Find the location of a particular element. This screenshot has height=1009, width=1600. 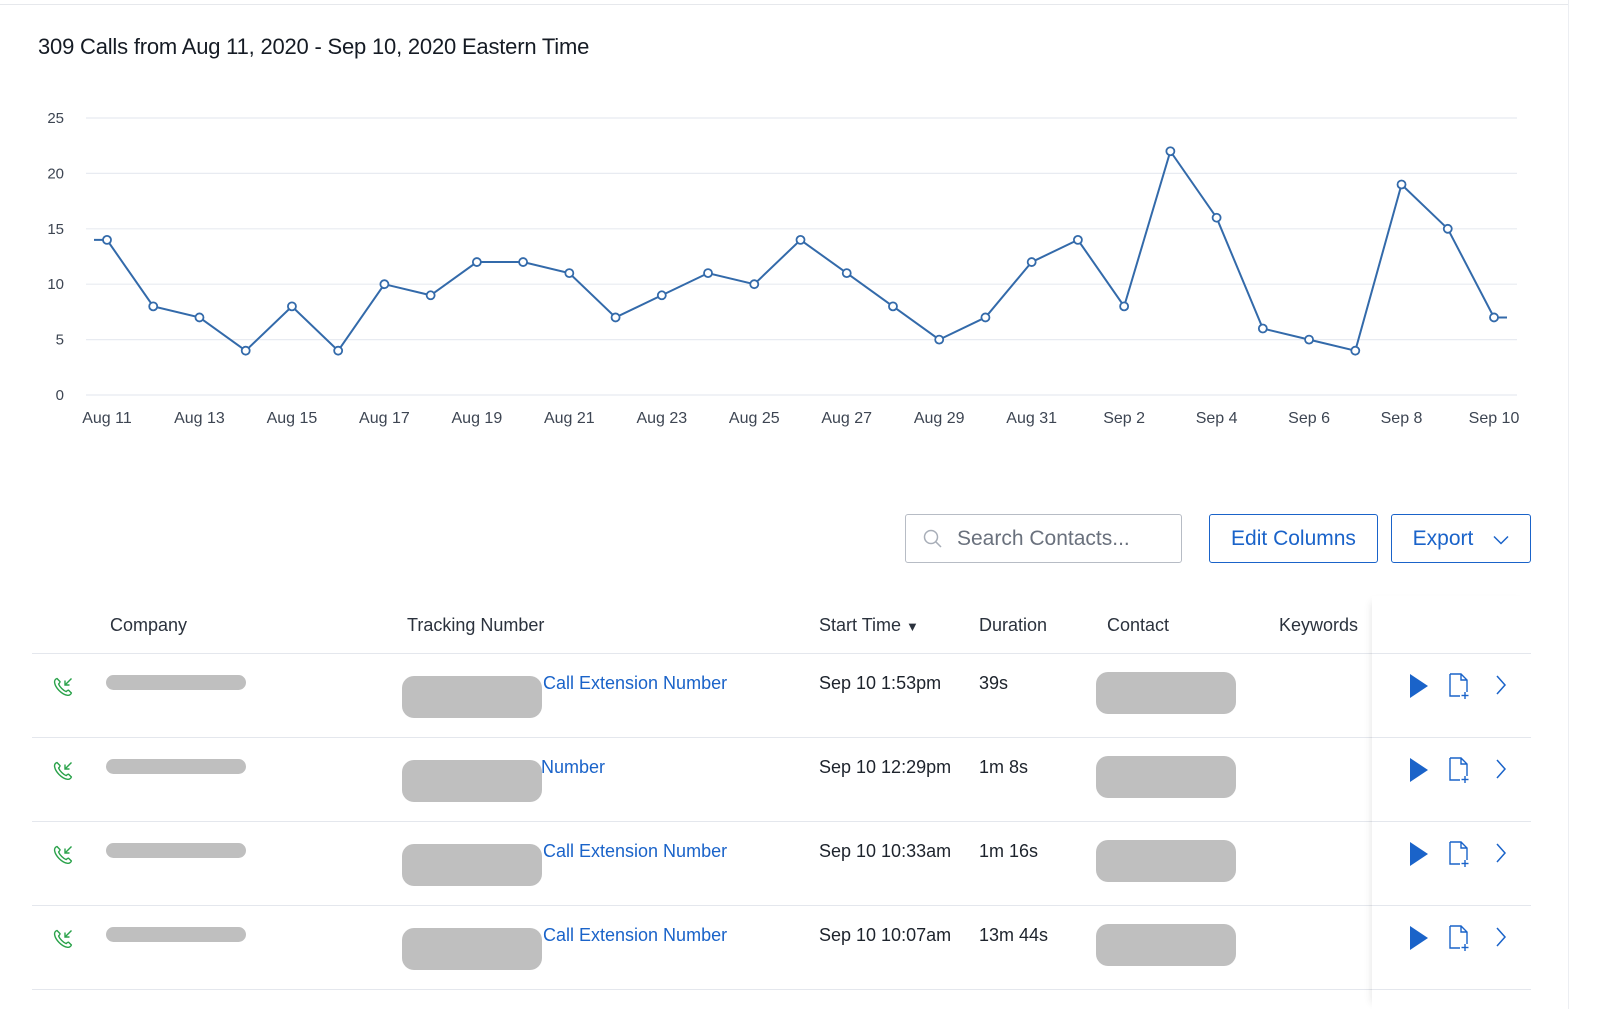

y-tick-label: 0 is located at coordinates (60, 395).